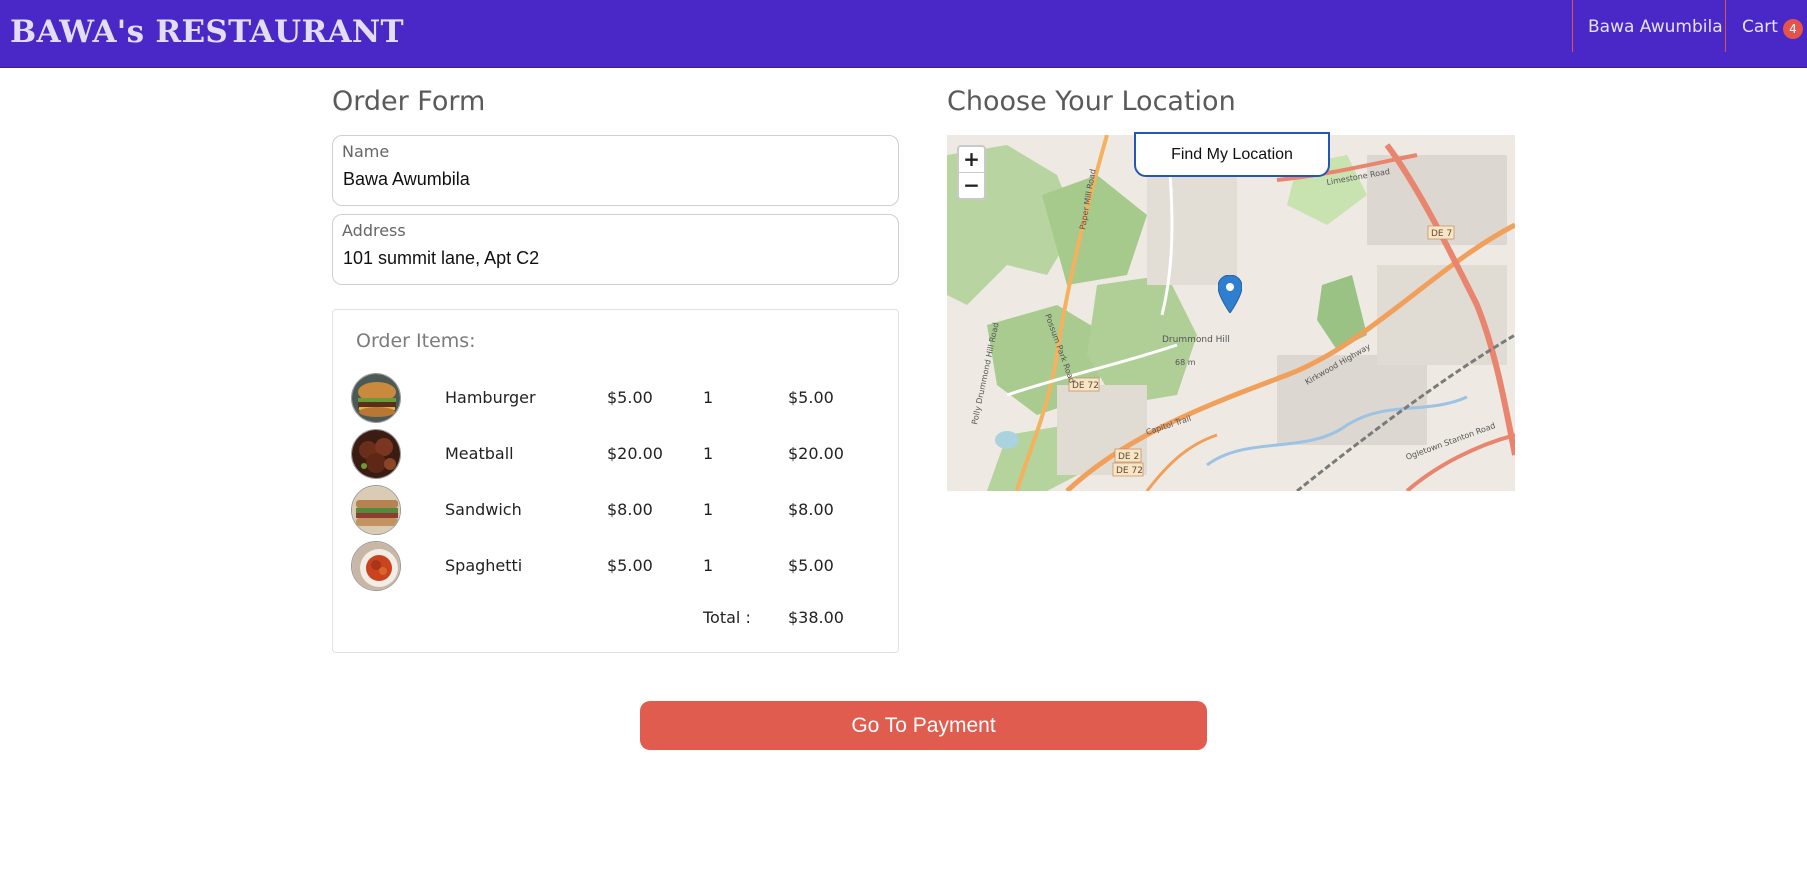 This screenshot has width=1807, height=885. I want to click on order-items-title: Order Items:, so click(416, 341).